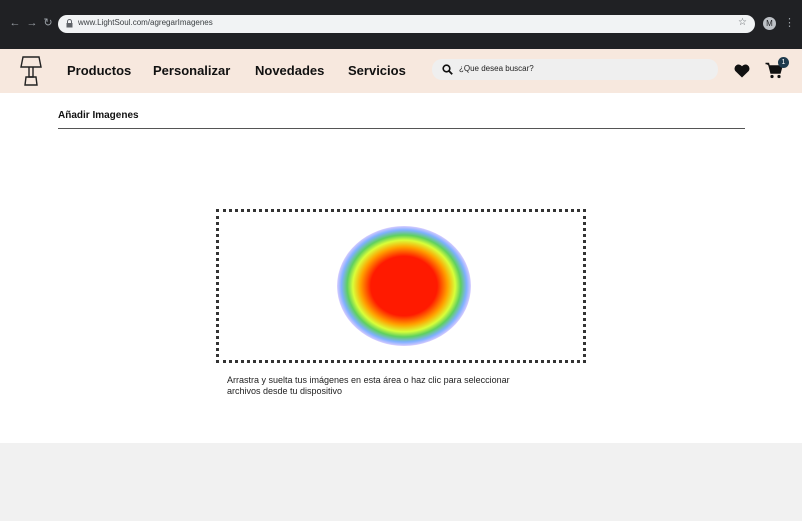  I want to click on forward-arrow-icon: →, so click(32, 23).